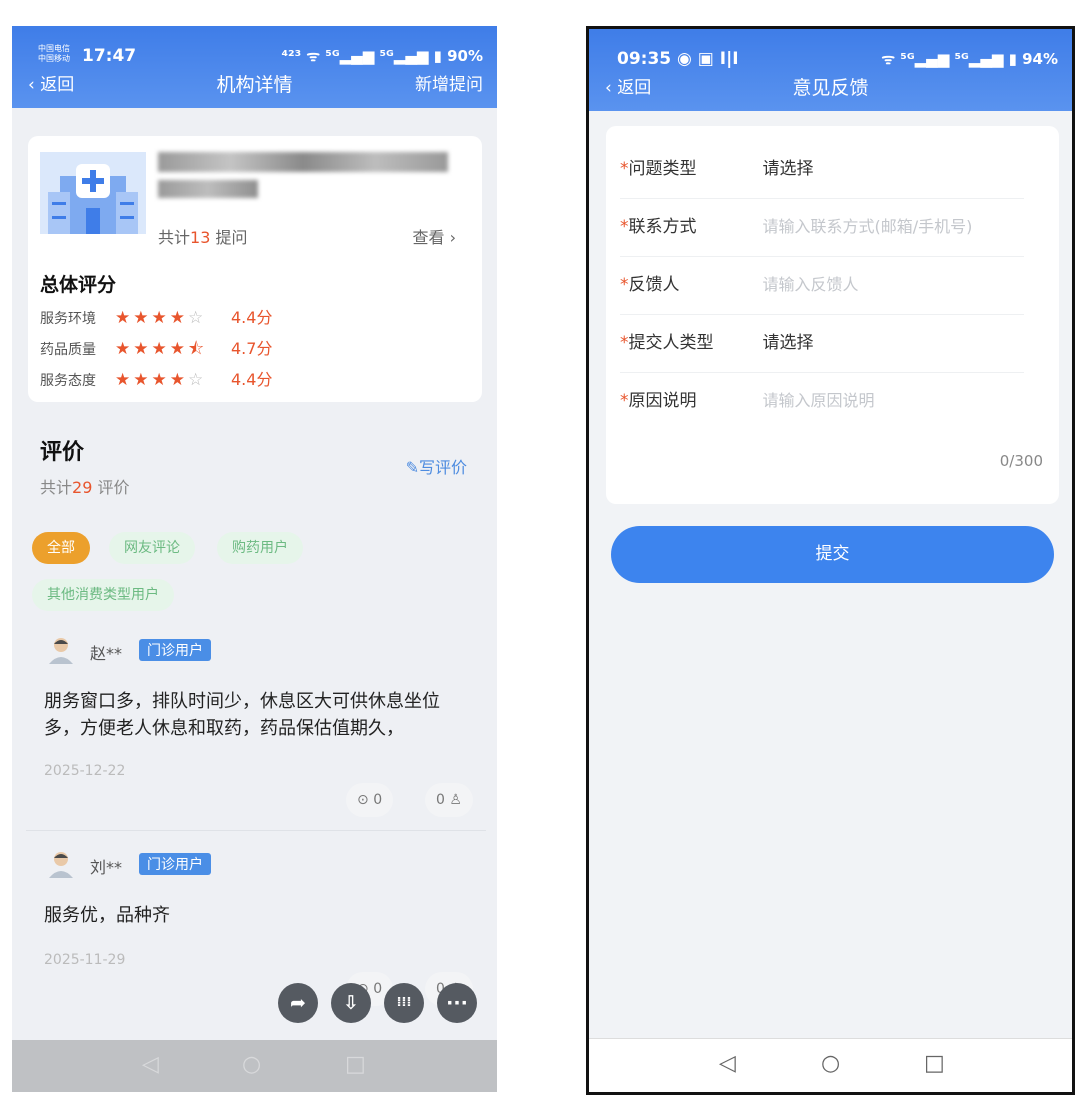  Describe the element at coordinates (252, 348) in the screenshot. I see `rating-score: 4.7分` at that location.